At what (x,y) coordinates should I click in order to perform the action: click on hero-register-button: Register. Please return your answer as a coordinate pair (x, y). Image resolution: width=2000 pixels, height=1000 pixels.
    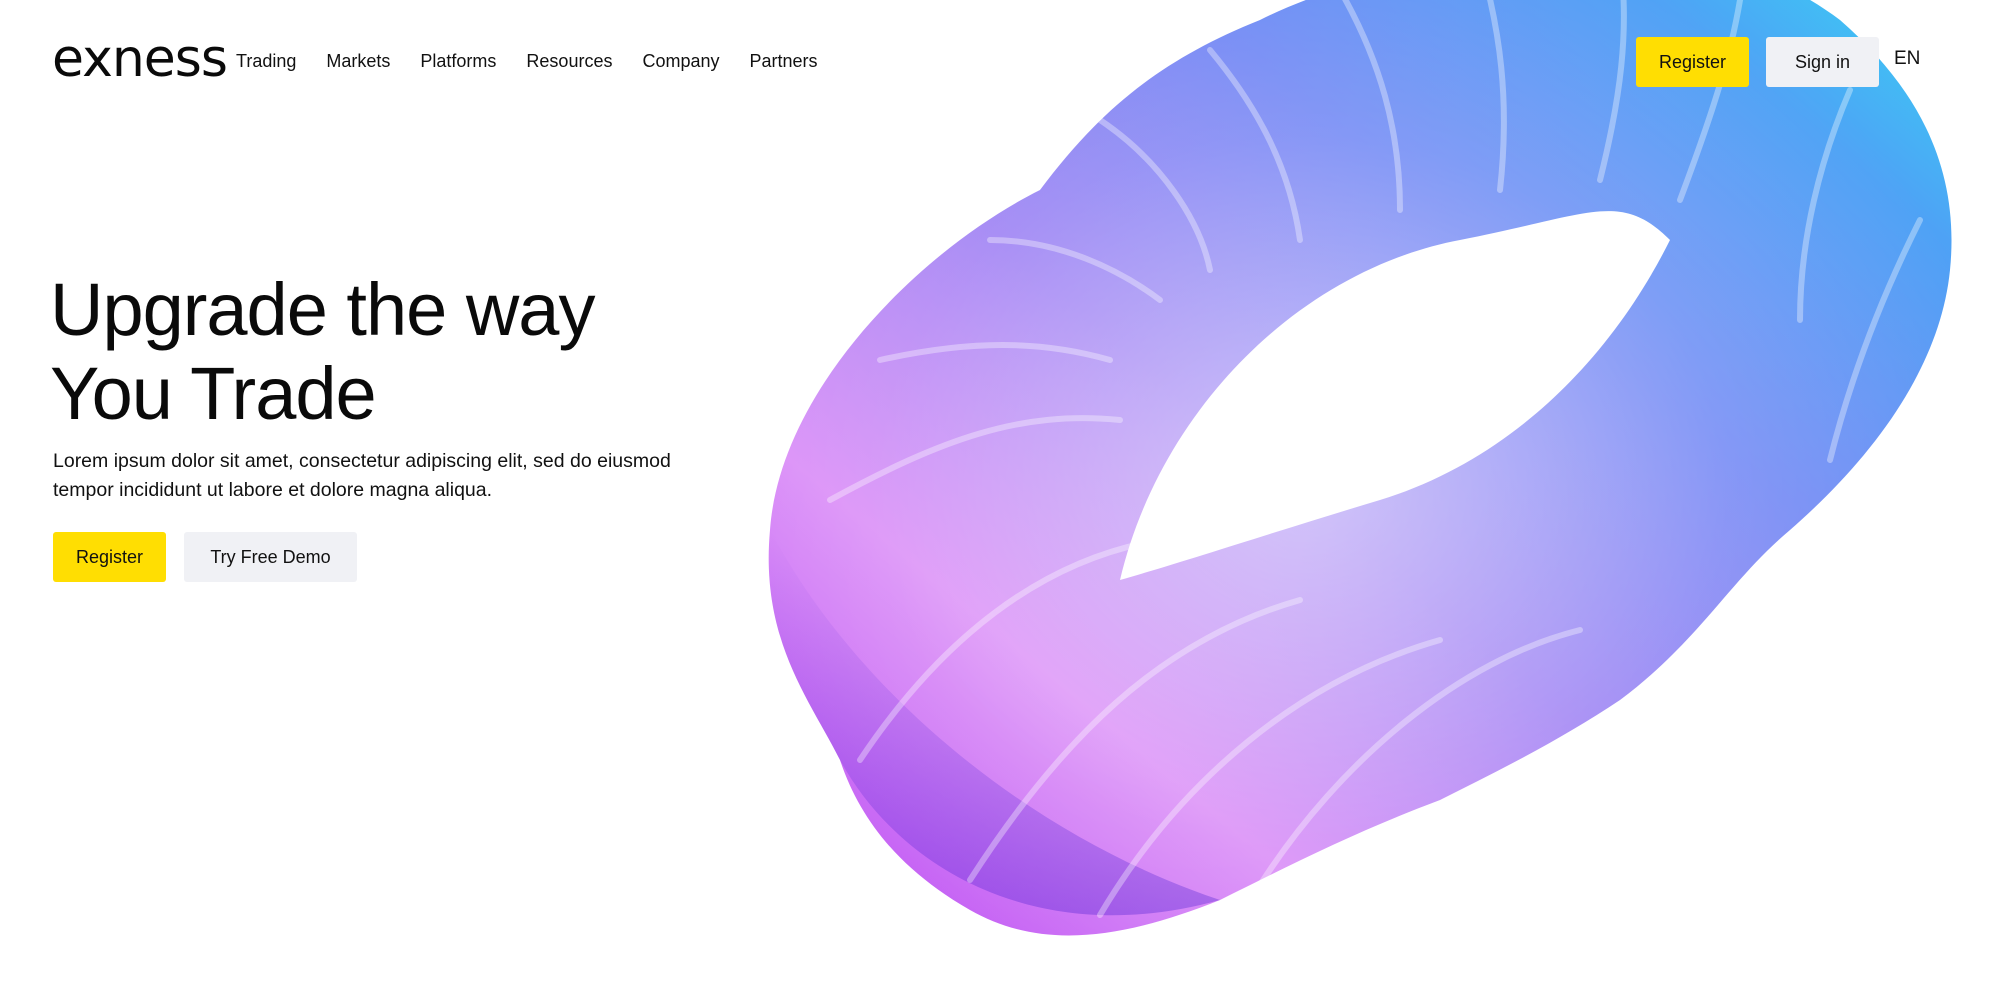
    Looking at the image, I should click on (109, 557).